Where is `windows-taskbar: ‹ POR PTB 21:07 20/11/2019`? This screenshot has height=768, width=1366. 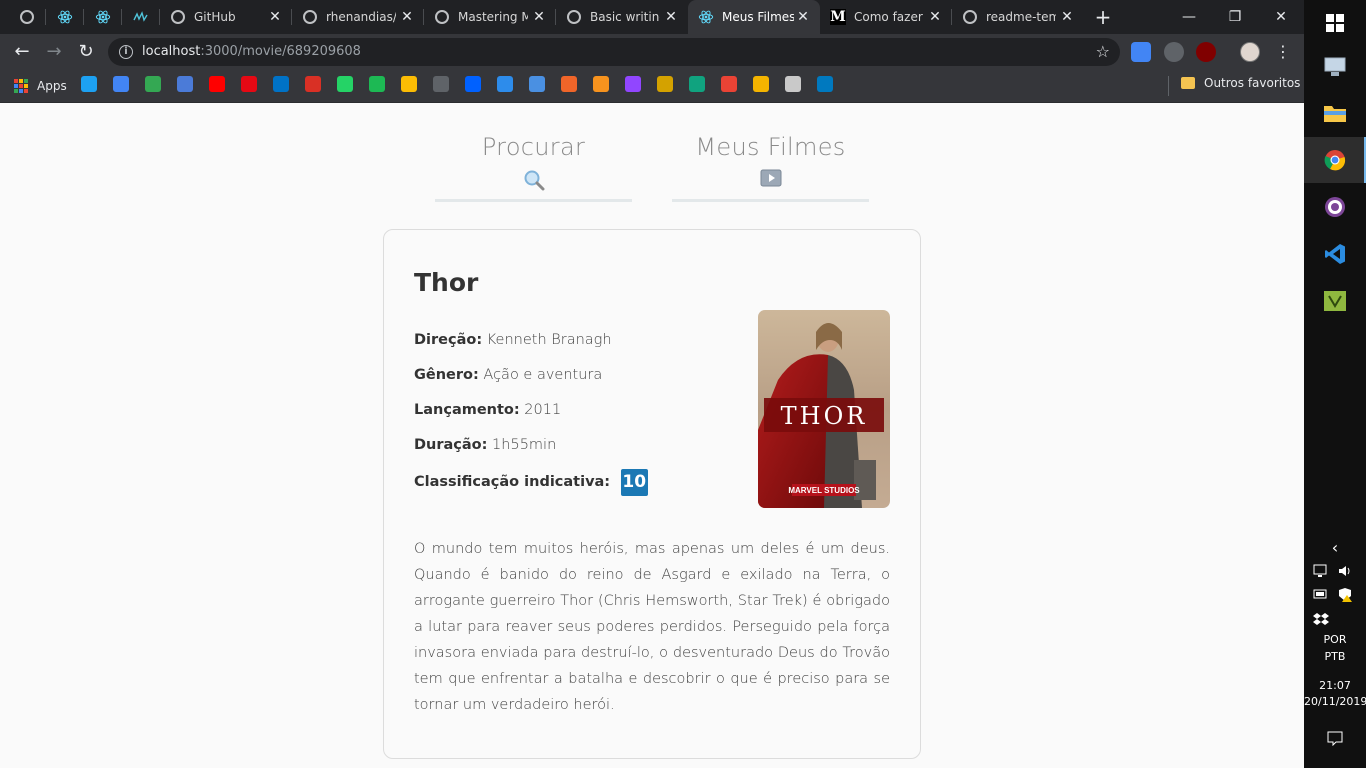 windows-taskbar: ‹ POR PTB 21:07 20/11/2019 is located at coordinates (1335, 384).